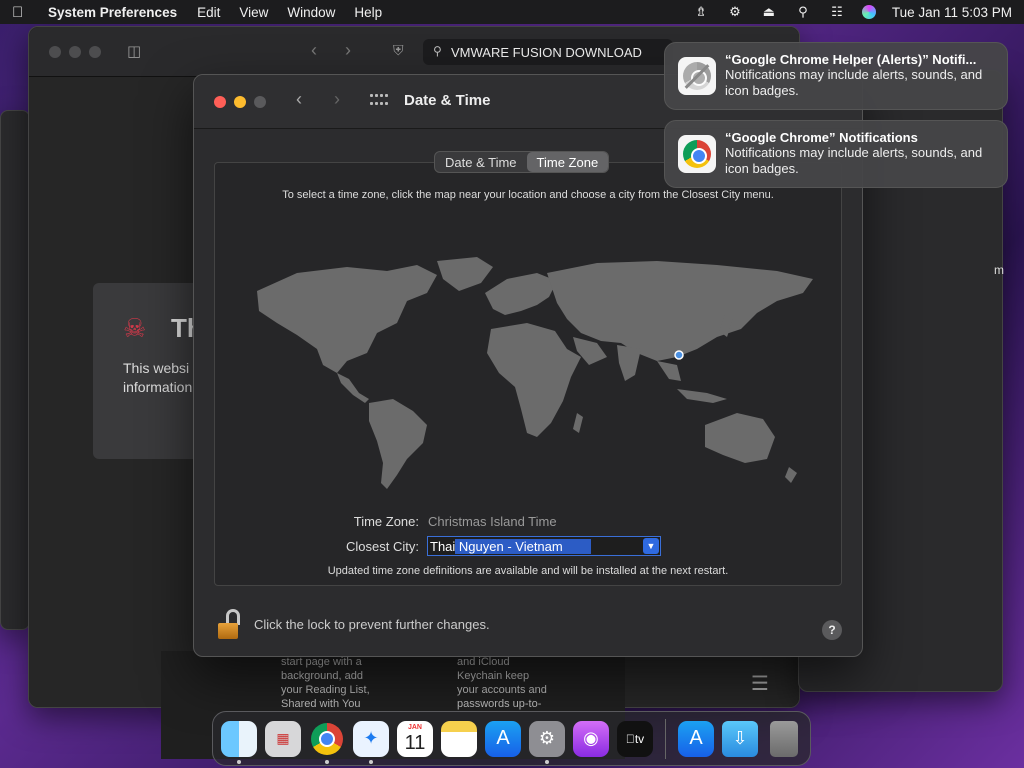 The image size is (1024, 768). Describe the element at coordinates (832, 630) in the screenshot. I see `help-button: ?` at that location.